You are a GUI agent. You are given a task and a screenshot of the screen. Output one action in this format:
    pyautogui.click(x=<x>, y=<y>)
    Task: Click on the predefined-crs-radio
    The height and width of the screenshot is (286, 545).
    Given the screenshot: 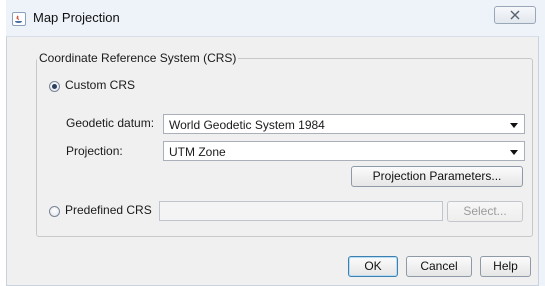 What is the action you would take?
    pyautogui.click(x=54, y=211)
    